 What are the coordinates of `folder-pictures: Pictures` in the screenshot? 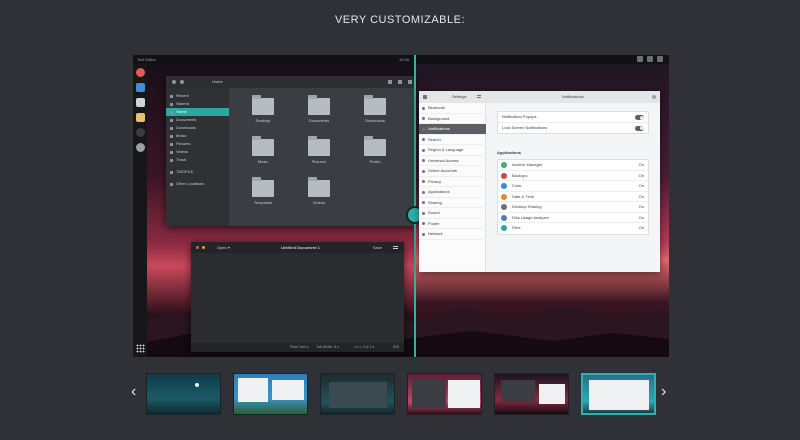 It's located at (319, 154).